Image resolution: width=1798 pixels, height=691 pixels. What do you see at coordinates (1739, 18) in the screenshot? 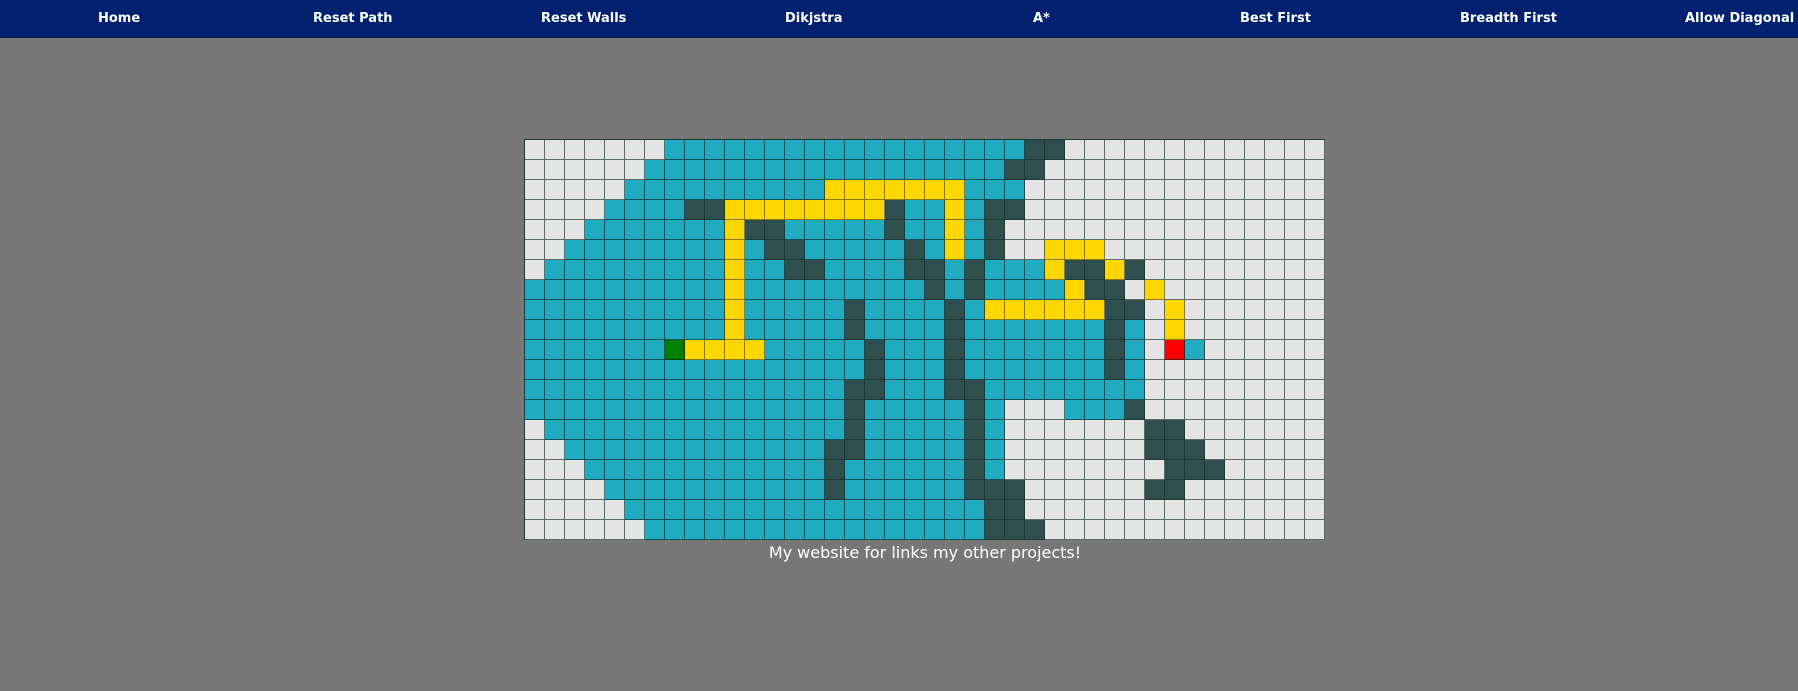
I see `allow-diagonal-toggle: Allow Diagonal` at bounding box center [1739, 18].